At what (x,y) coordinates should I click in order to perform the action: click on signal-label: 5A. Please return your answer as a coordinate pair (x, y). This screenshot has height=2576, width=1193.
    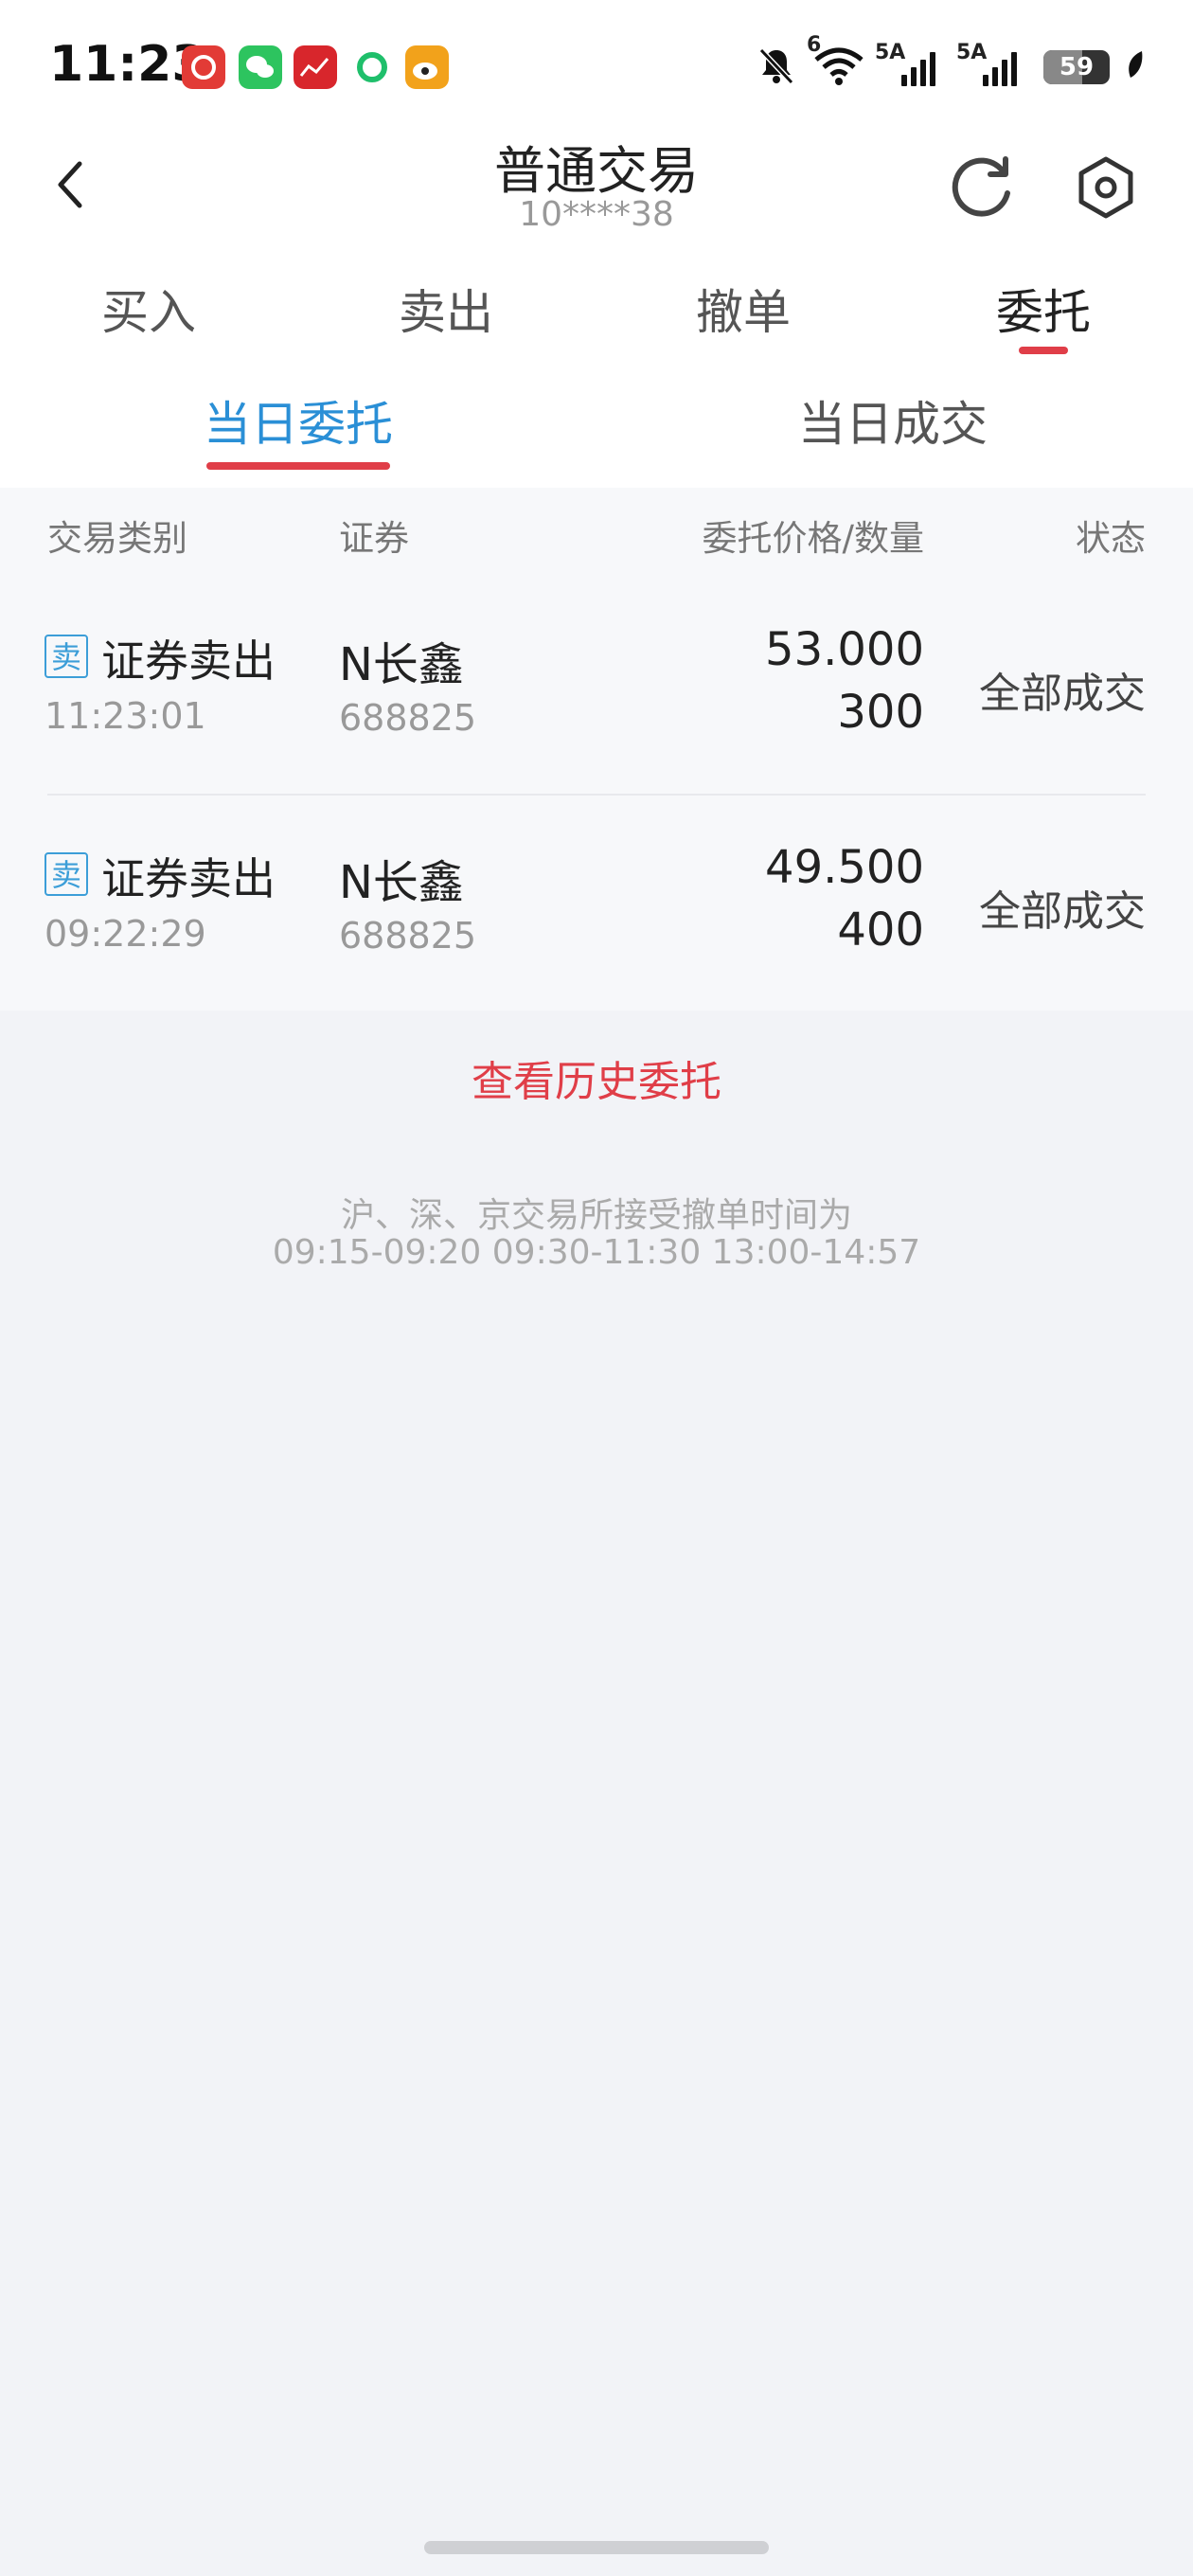
    Looking at the image, I should click on (890, 52).